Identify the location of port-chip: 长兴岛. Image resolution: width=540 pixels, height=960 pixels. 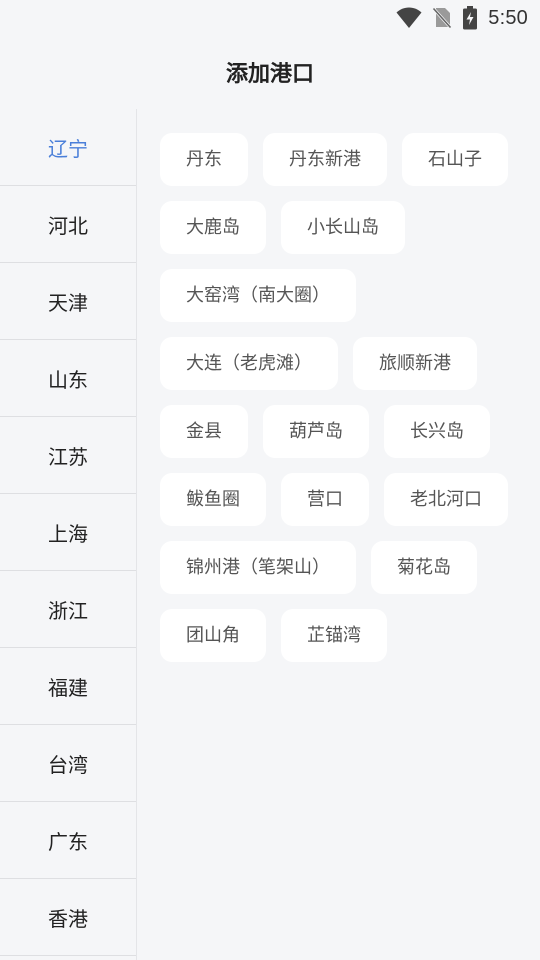
(437, 431).